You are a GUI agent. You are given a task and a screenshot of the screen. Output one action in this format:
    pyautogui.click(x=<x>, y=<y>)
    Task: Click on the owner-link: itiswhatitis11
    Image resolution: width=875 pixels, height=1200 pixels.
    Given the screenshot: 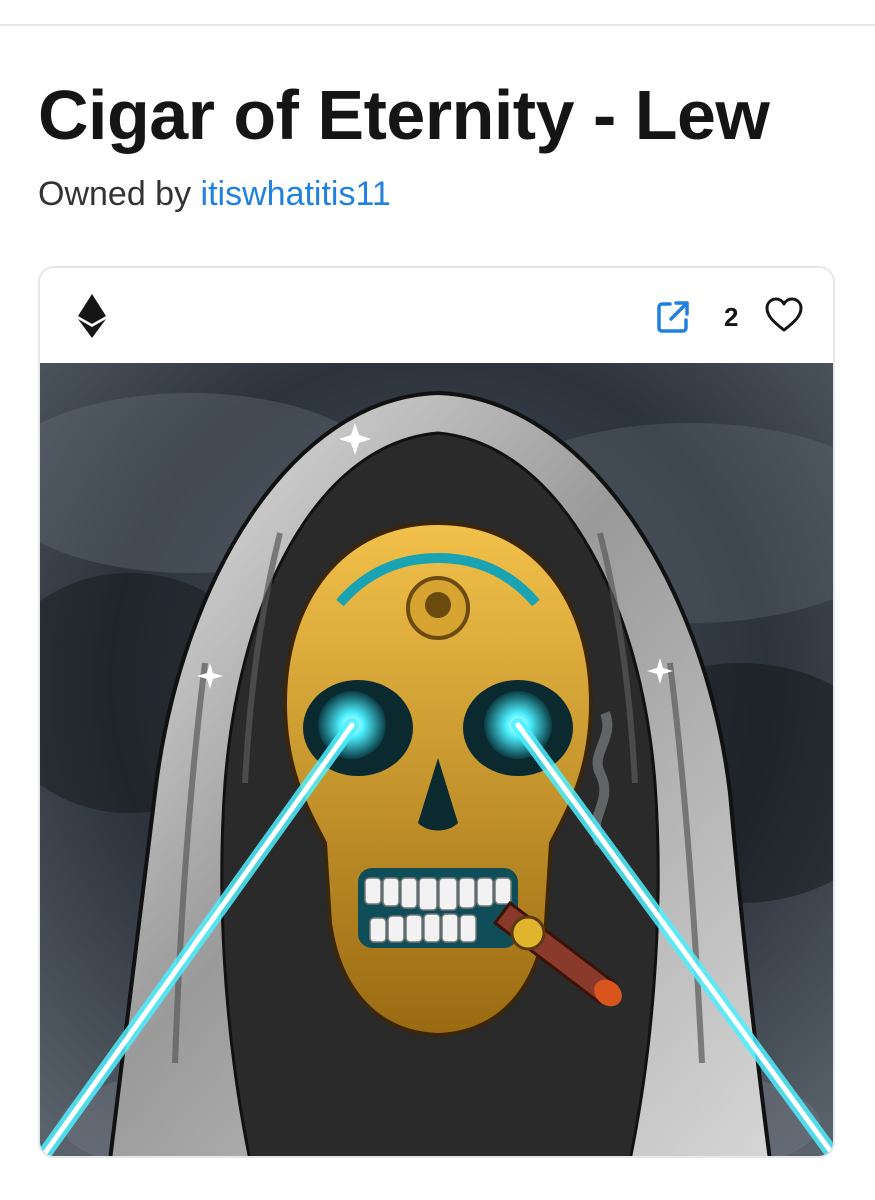 What is the action you would take?
    pyautogui.click(x=296, y=194)
    